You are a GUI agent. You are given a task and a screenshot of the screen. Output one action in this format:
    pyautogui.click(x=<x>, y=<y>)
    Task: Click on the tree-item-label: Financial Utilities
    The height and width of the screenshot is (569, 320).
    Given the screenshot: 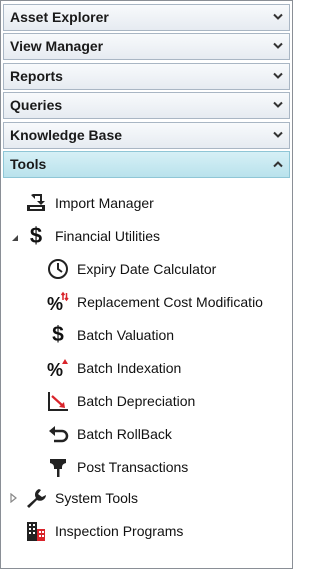 What is the action you would take?
    pyautogui.click(x=108, y=236)
    